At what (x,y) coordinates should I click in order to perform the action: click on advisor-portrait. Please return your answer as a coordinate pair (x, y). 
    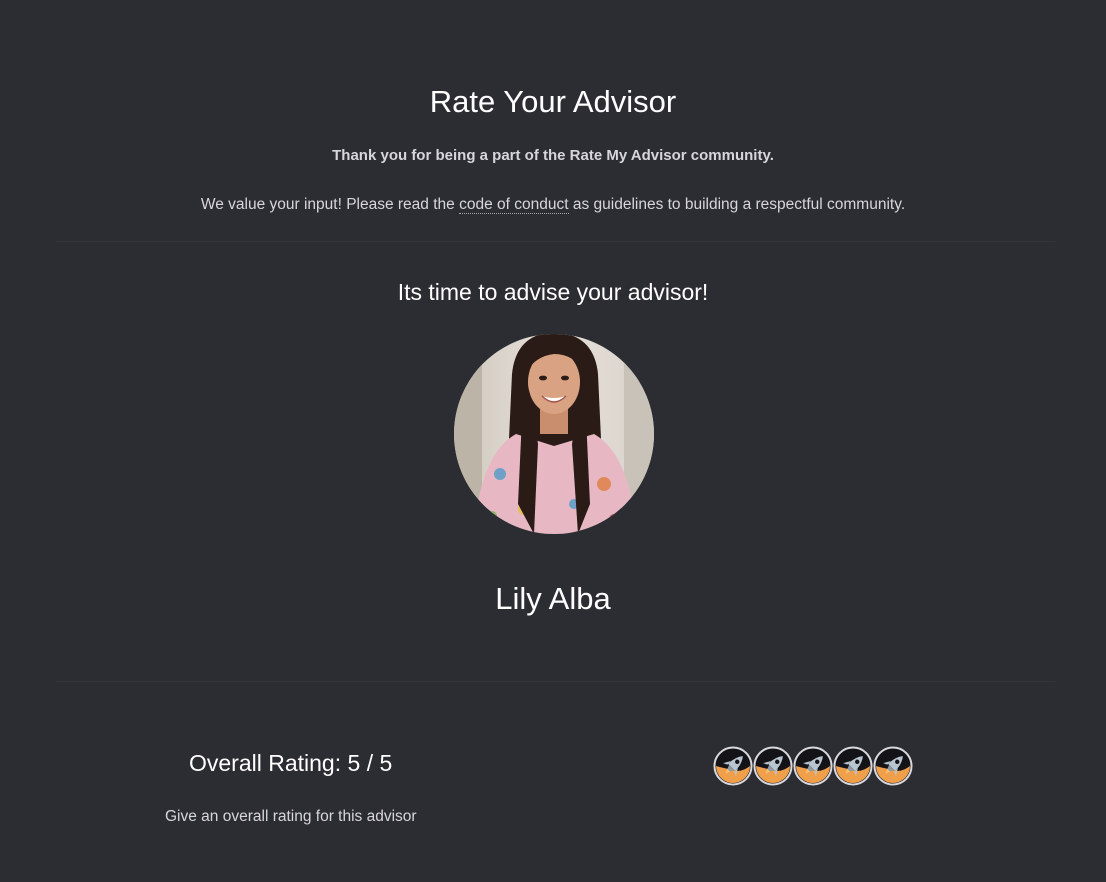
    Looking at the image, I should click on (554, 434).